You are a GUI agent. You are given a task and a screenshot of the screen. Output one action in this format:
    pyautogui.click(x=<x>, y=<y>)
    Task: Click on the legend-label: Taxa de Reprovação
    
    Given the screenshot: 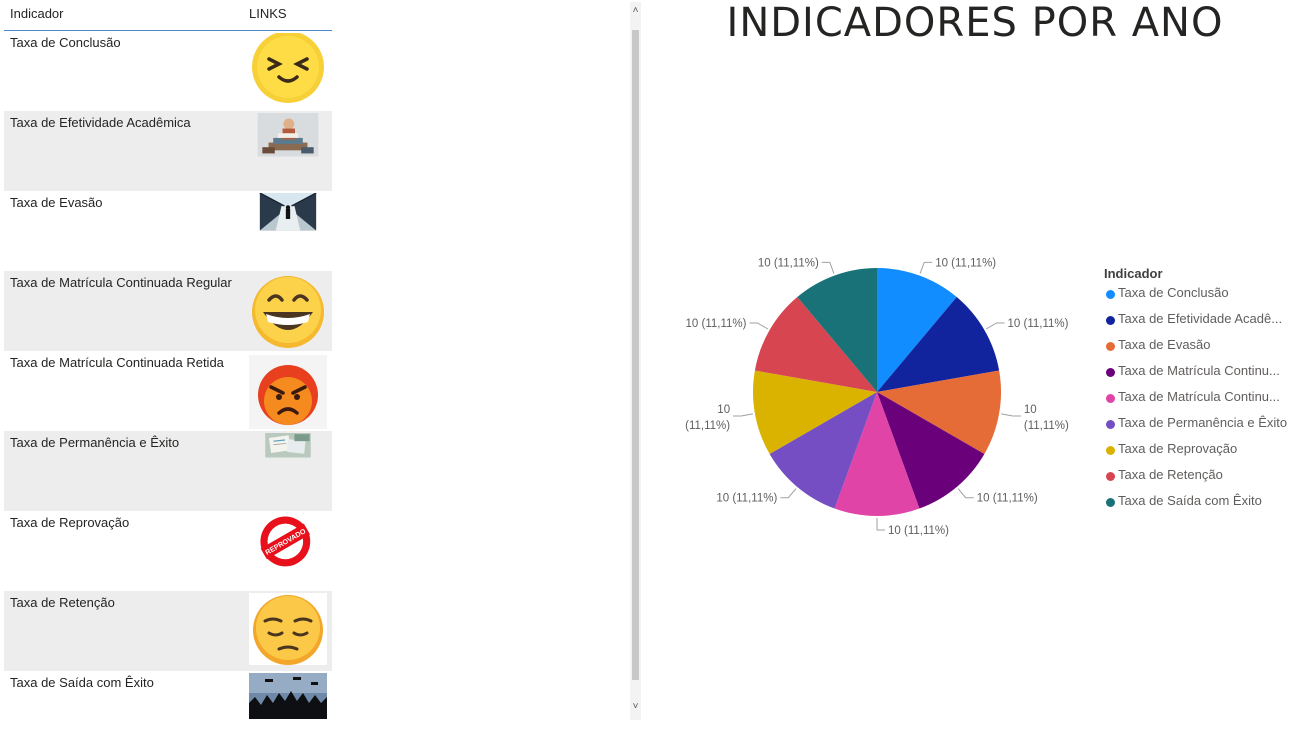 What is the action you would take?
    pyautogui.click(x=1178, y=448)
    